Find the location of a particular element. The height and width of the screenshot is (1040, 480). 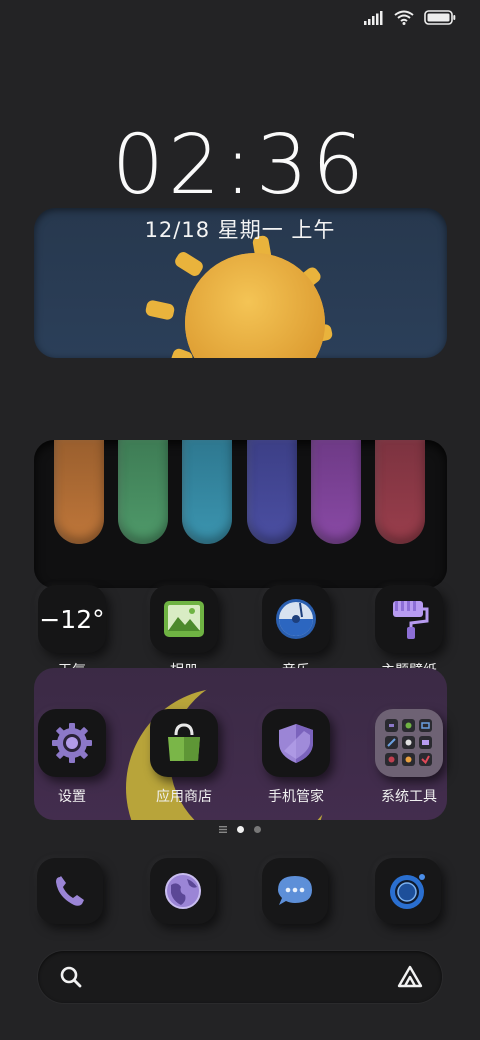

dock-camera is located at coordinates (408, 891).